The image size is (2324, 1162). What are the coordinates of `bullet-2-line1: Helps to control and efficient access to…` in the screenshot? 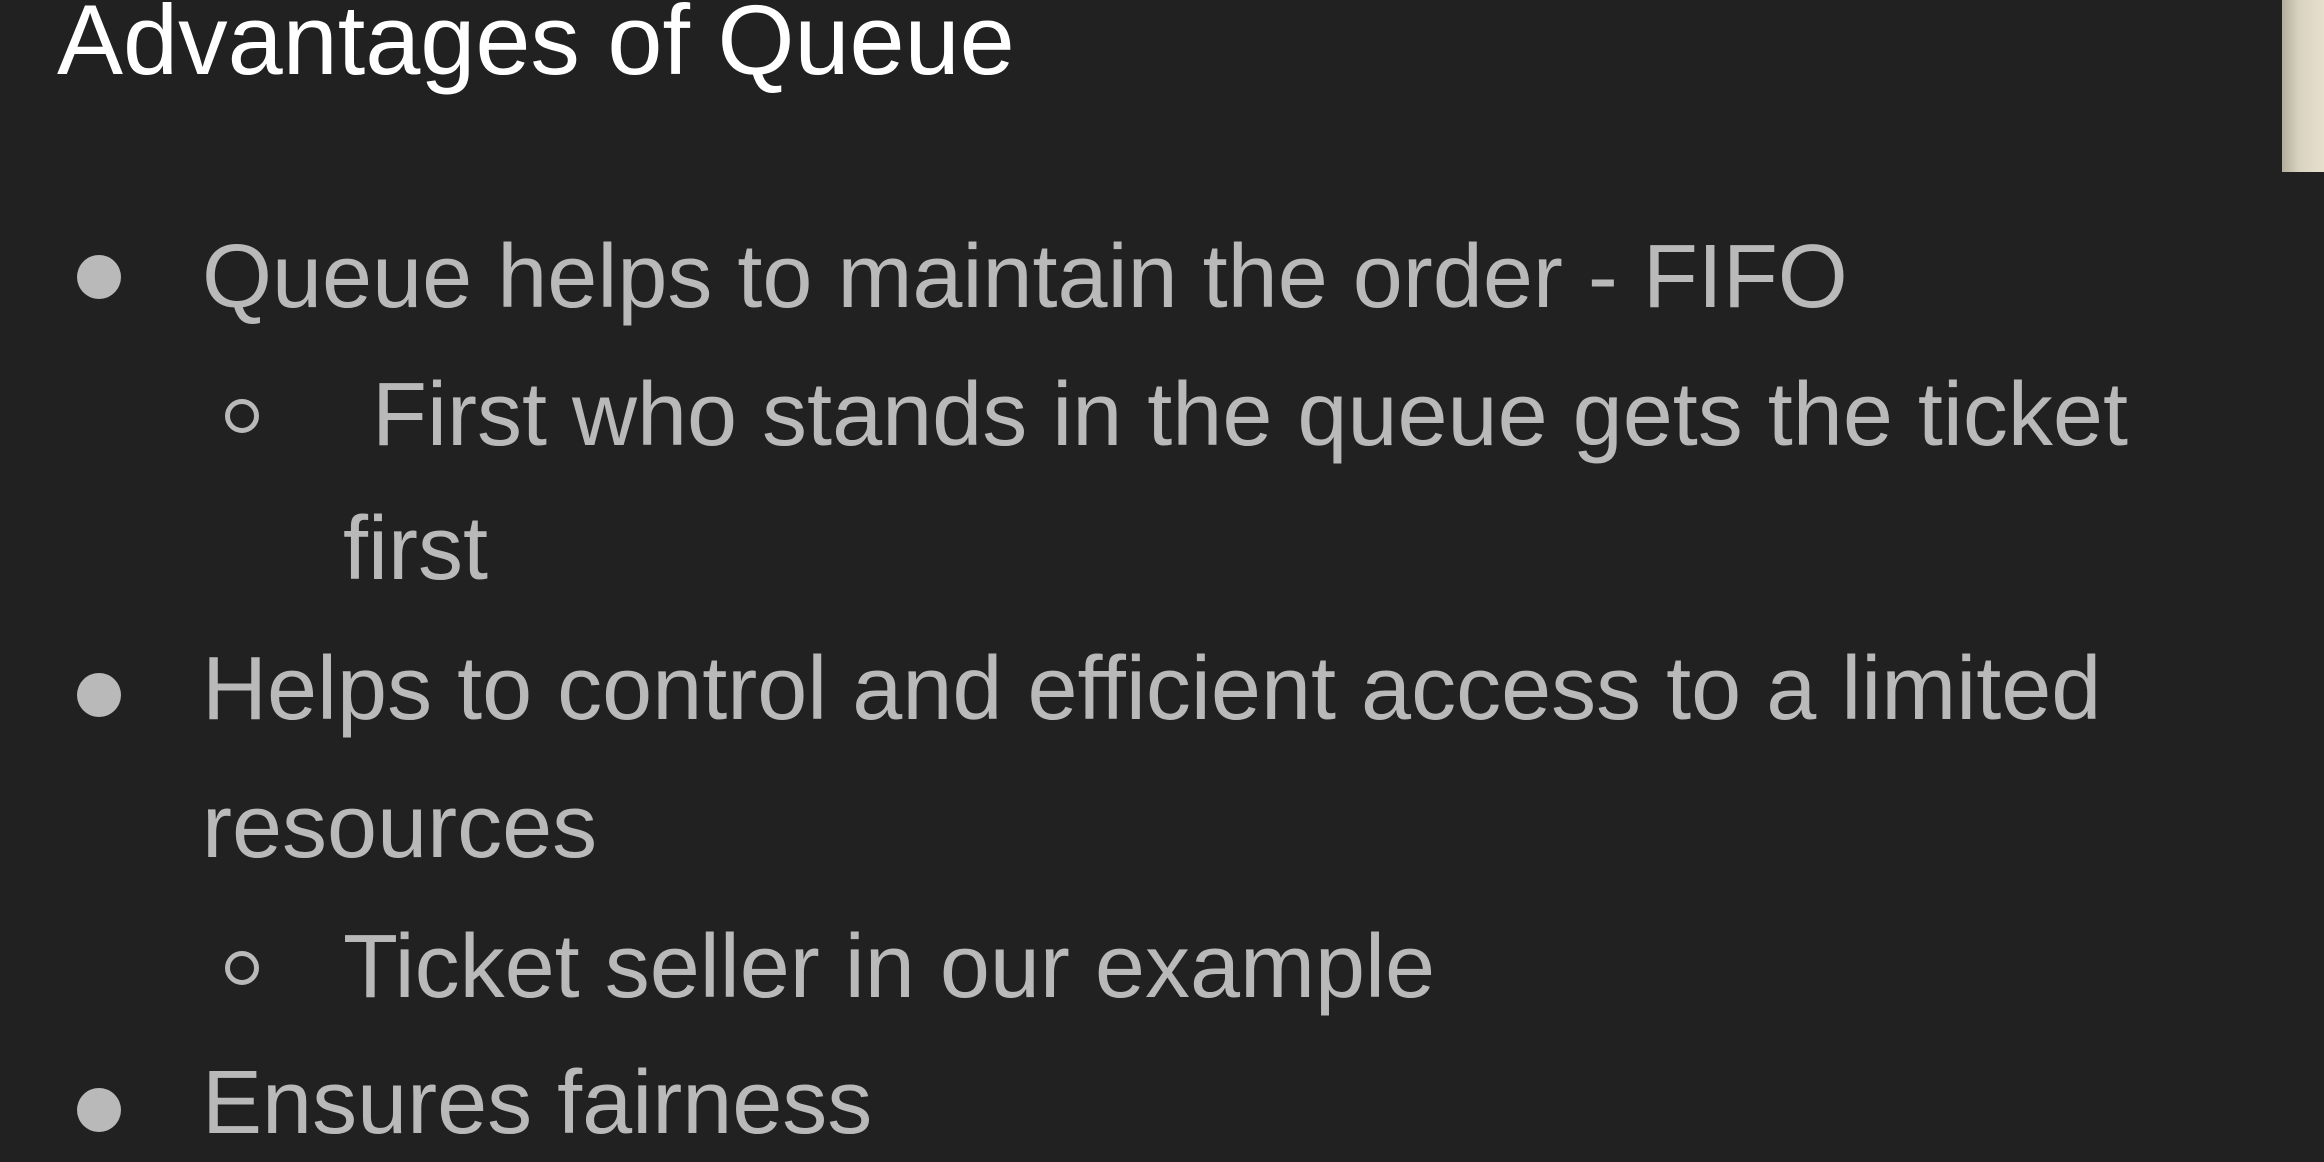 It's located at (1152, 689).